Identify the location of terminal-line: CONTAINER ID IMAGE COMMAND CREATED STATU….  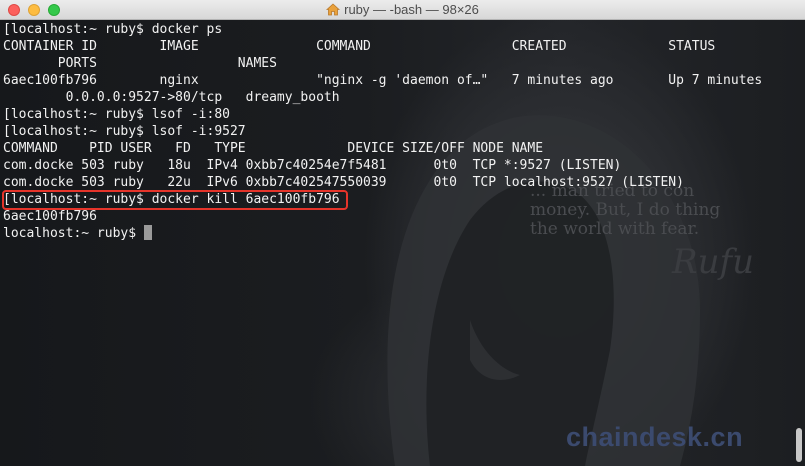
(359, 46).